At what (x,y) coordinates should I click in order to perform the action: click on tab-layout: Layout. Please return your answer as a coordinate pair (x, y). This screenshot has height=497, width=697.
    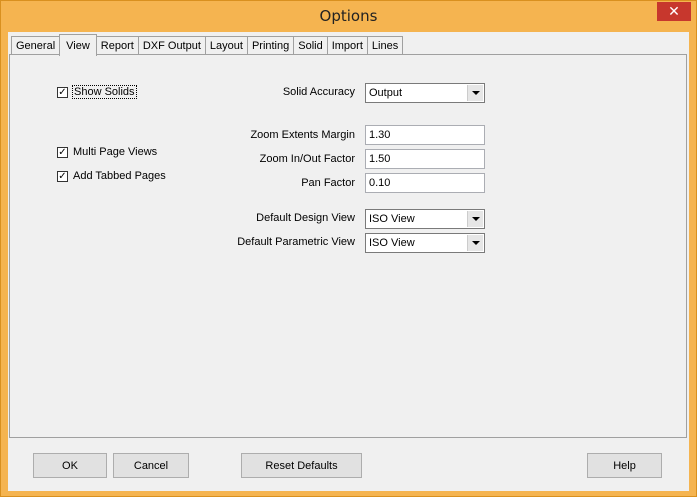
    Looking at the image, I should click on (226, 45).